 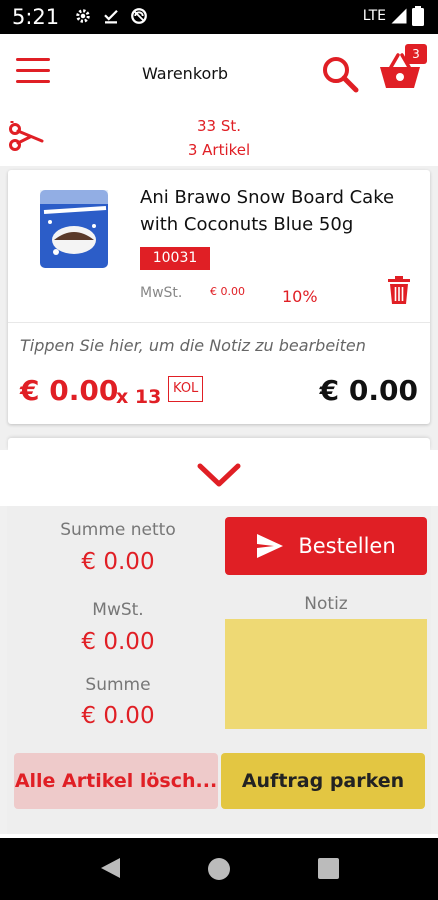 I want to click on chevron-down-icon, so click(x=219, y=475).